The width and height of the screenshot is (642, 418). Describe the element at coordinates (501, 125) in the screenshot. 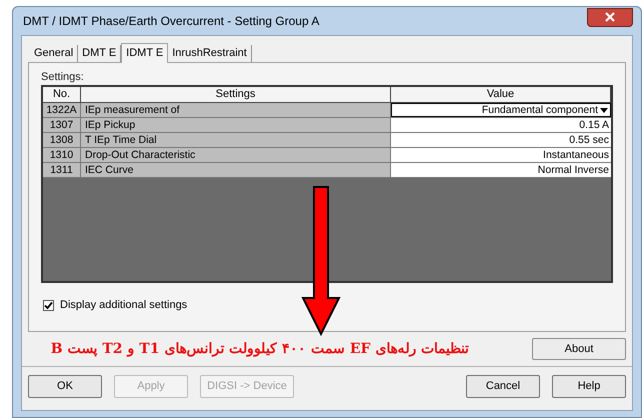

I see `table-cell: 0.15 A` at that location.